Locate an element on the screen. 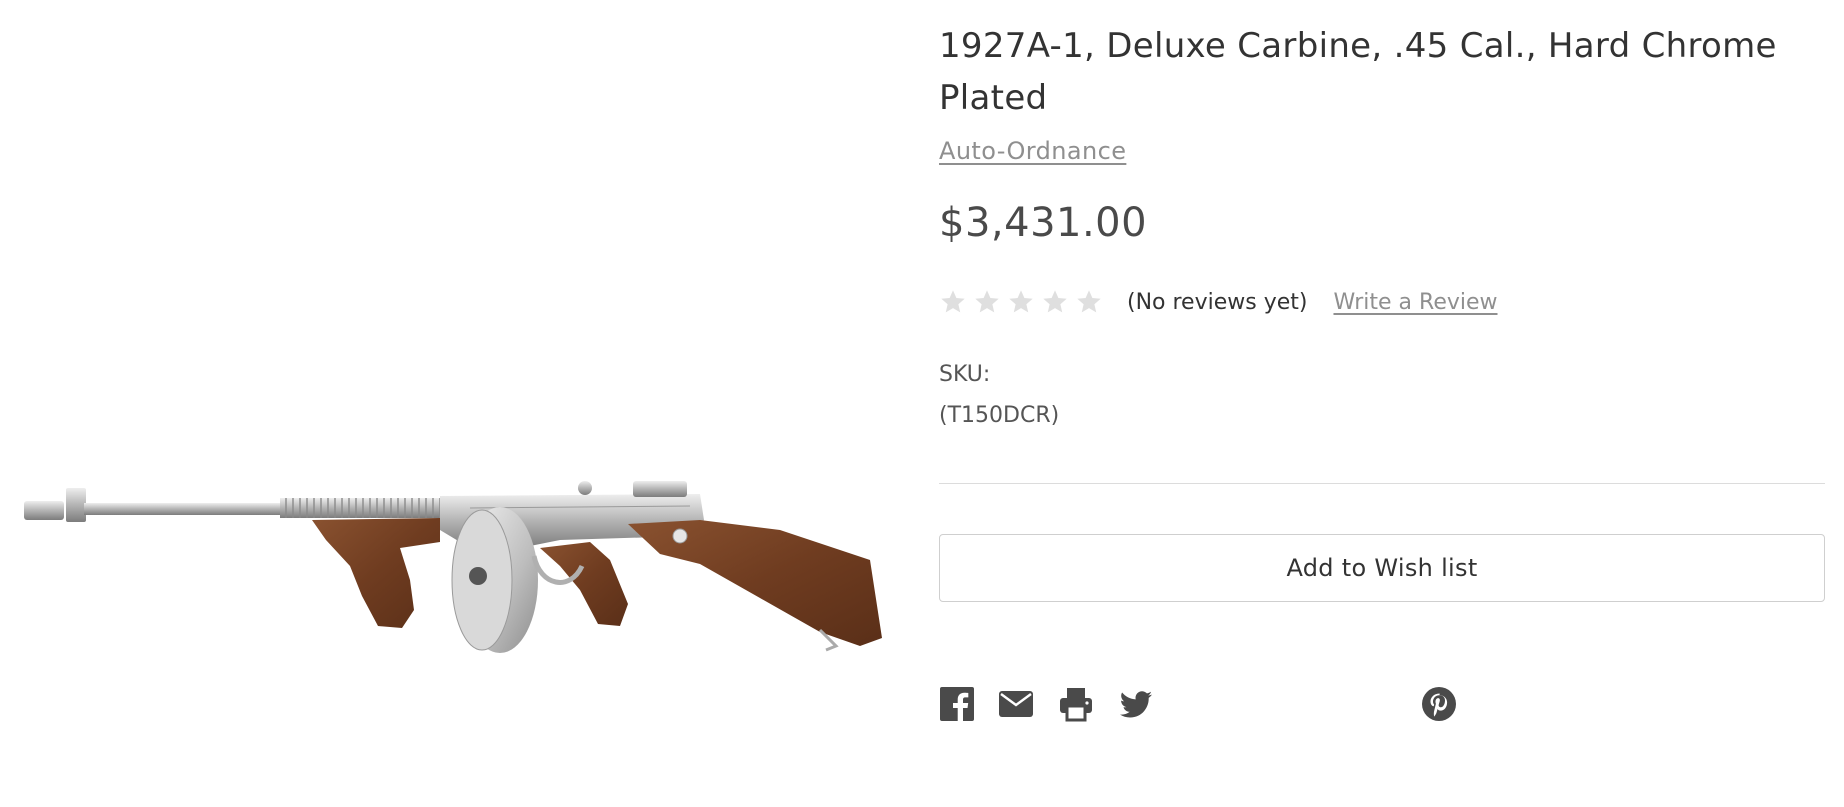  email-icon is located at coordinates (1016, 704).